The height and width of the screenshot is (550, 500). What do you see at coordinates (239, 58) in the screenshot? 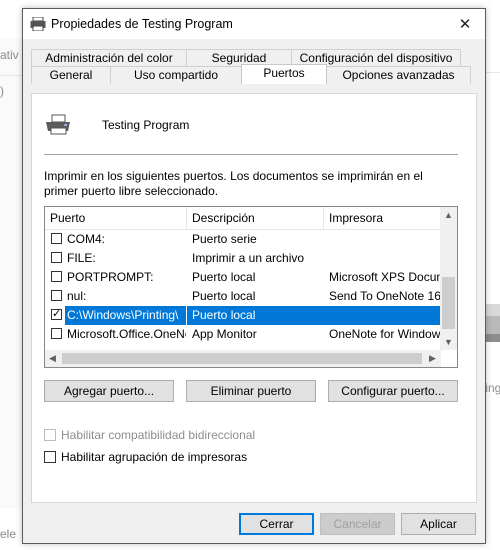
I see `tab-label: Seguridad` at bounding box center [239, 58].